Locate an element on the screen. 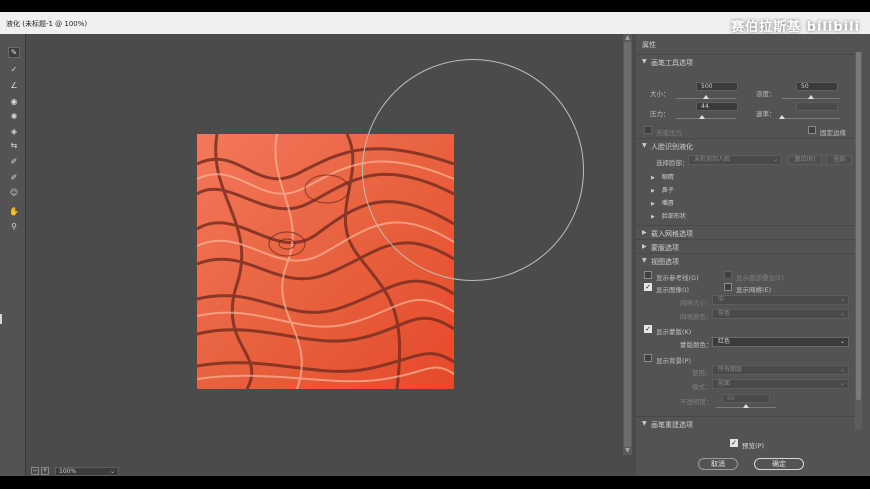 This screenshot has height=489, width=870. rate-input is located at coordinates (817, 106).